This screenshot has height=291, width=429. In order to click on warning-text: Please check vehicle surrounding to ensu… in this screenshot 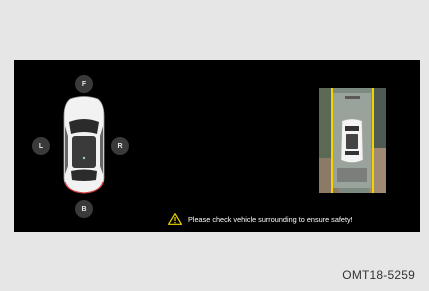, I will do `click(270, 219)`.